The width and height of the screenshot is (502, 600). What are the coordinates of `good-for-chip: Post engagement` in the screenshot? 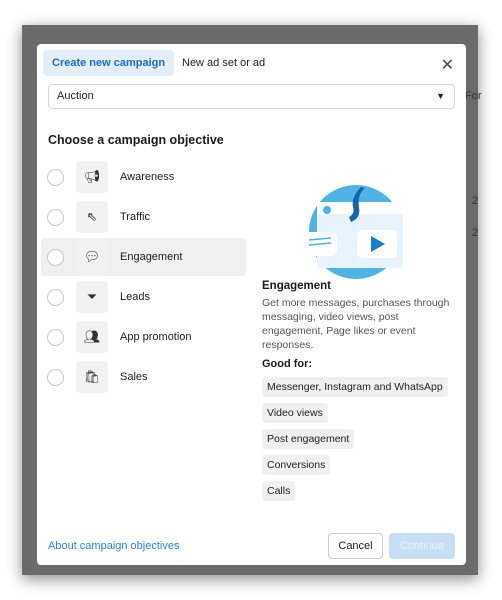 It's located at (308, 439).